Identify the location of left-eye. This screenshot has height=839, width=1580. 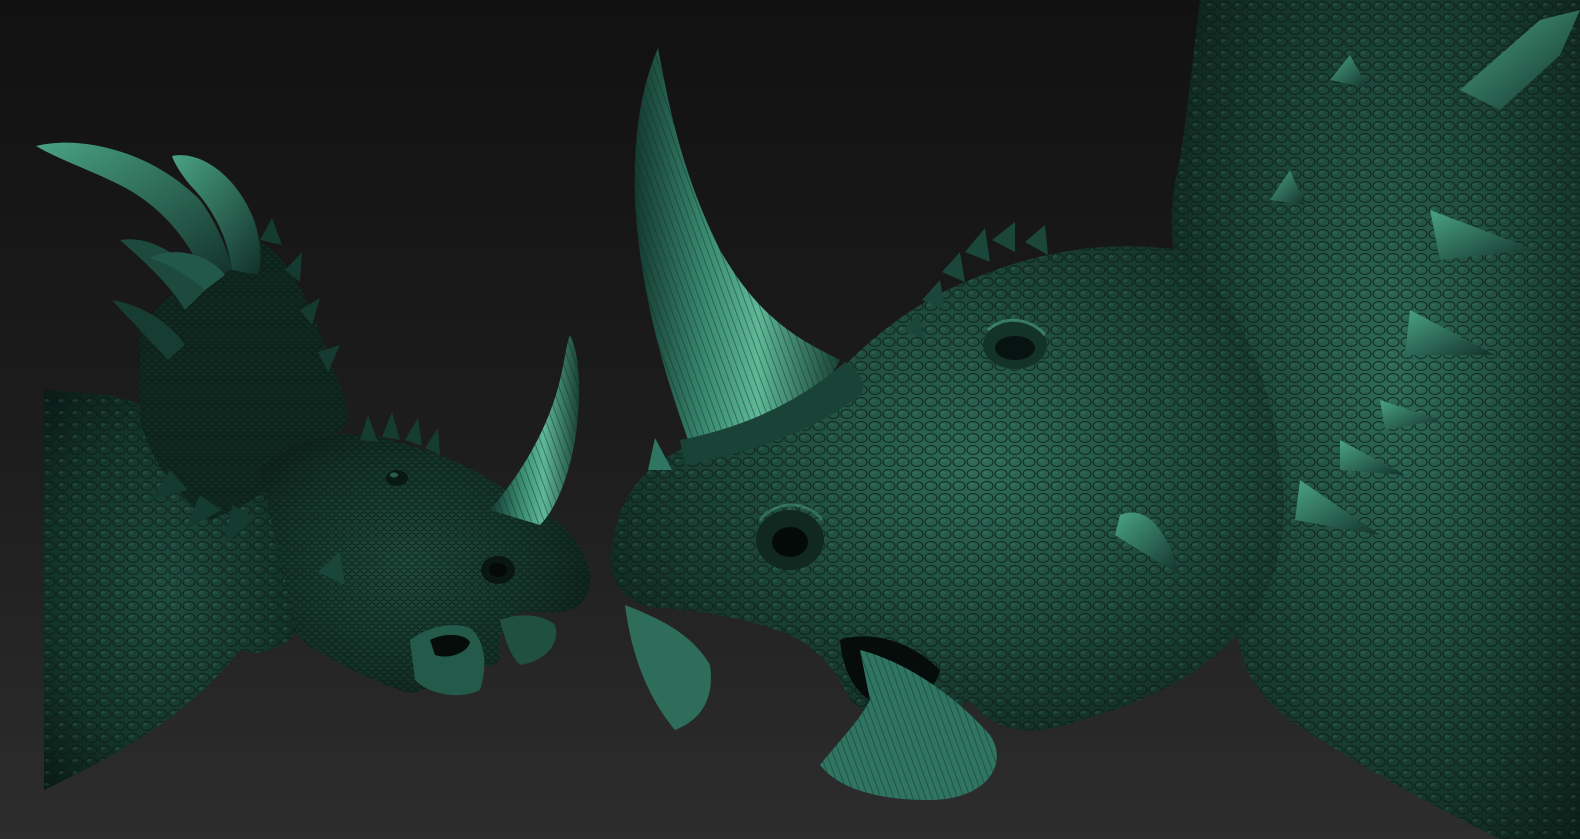
(397, 478).